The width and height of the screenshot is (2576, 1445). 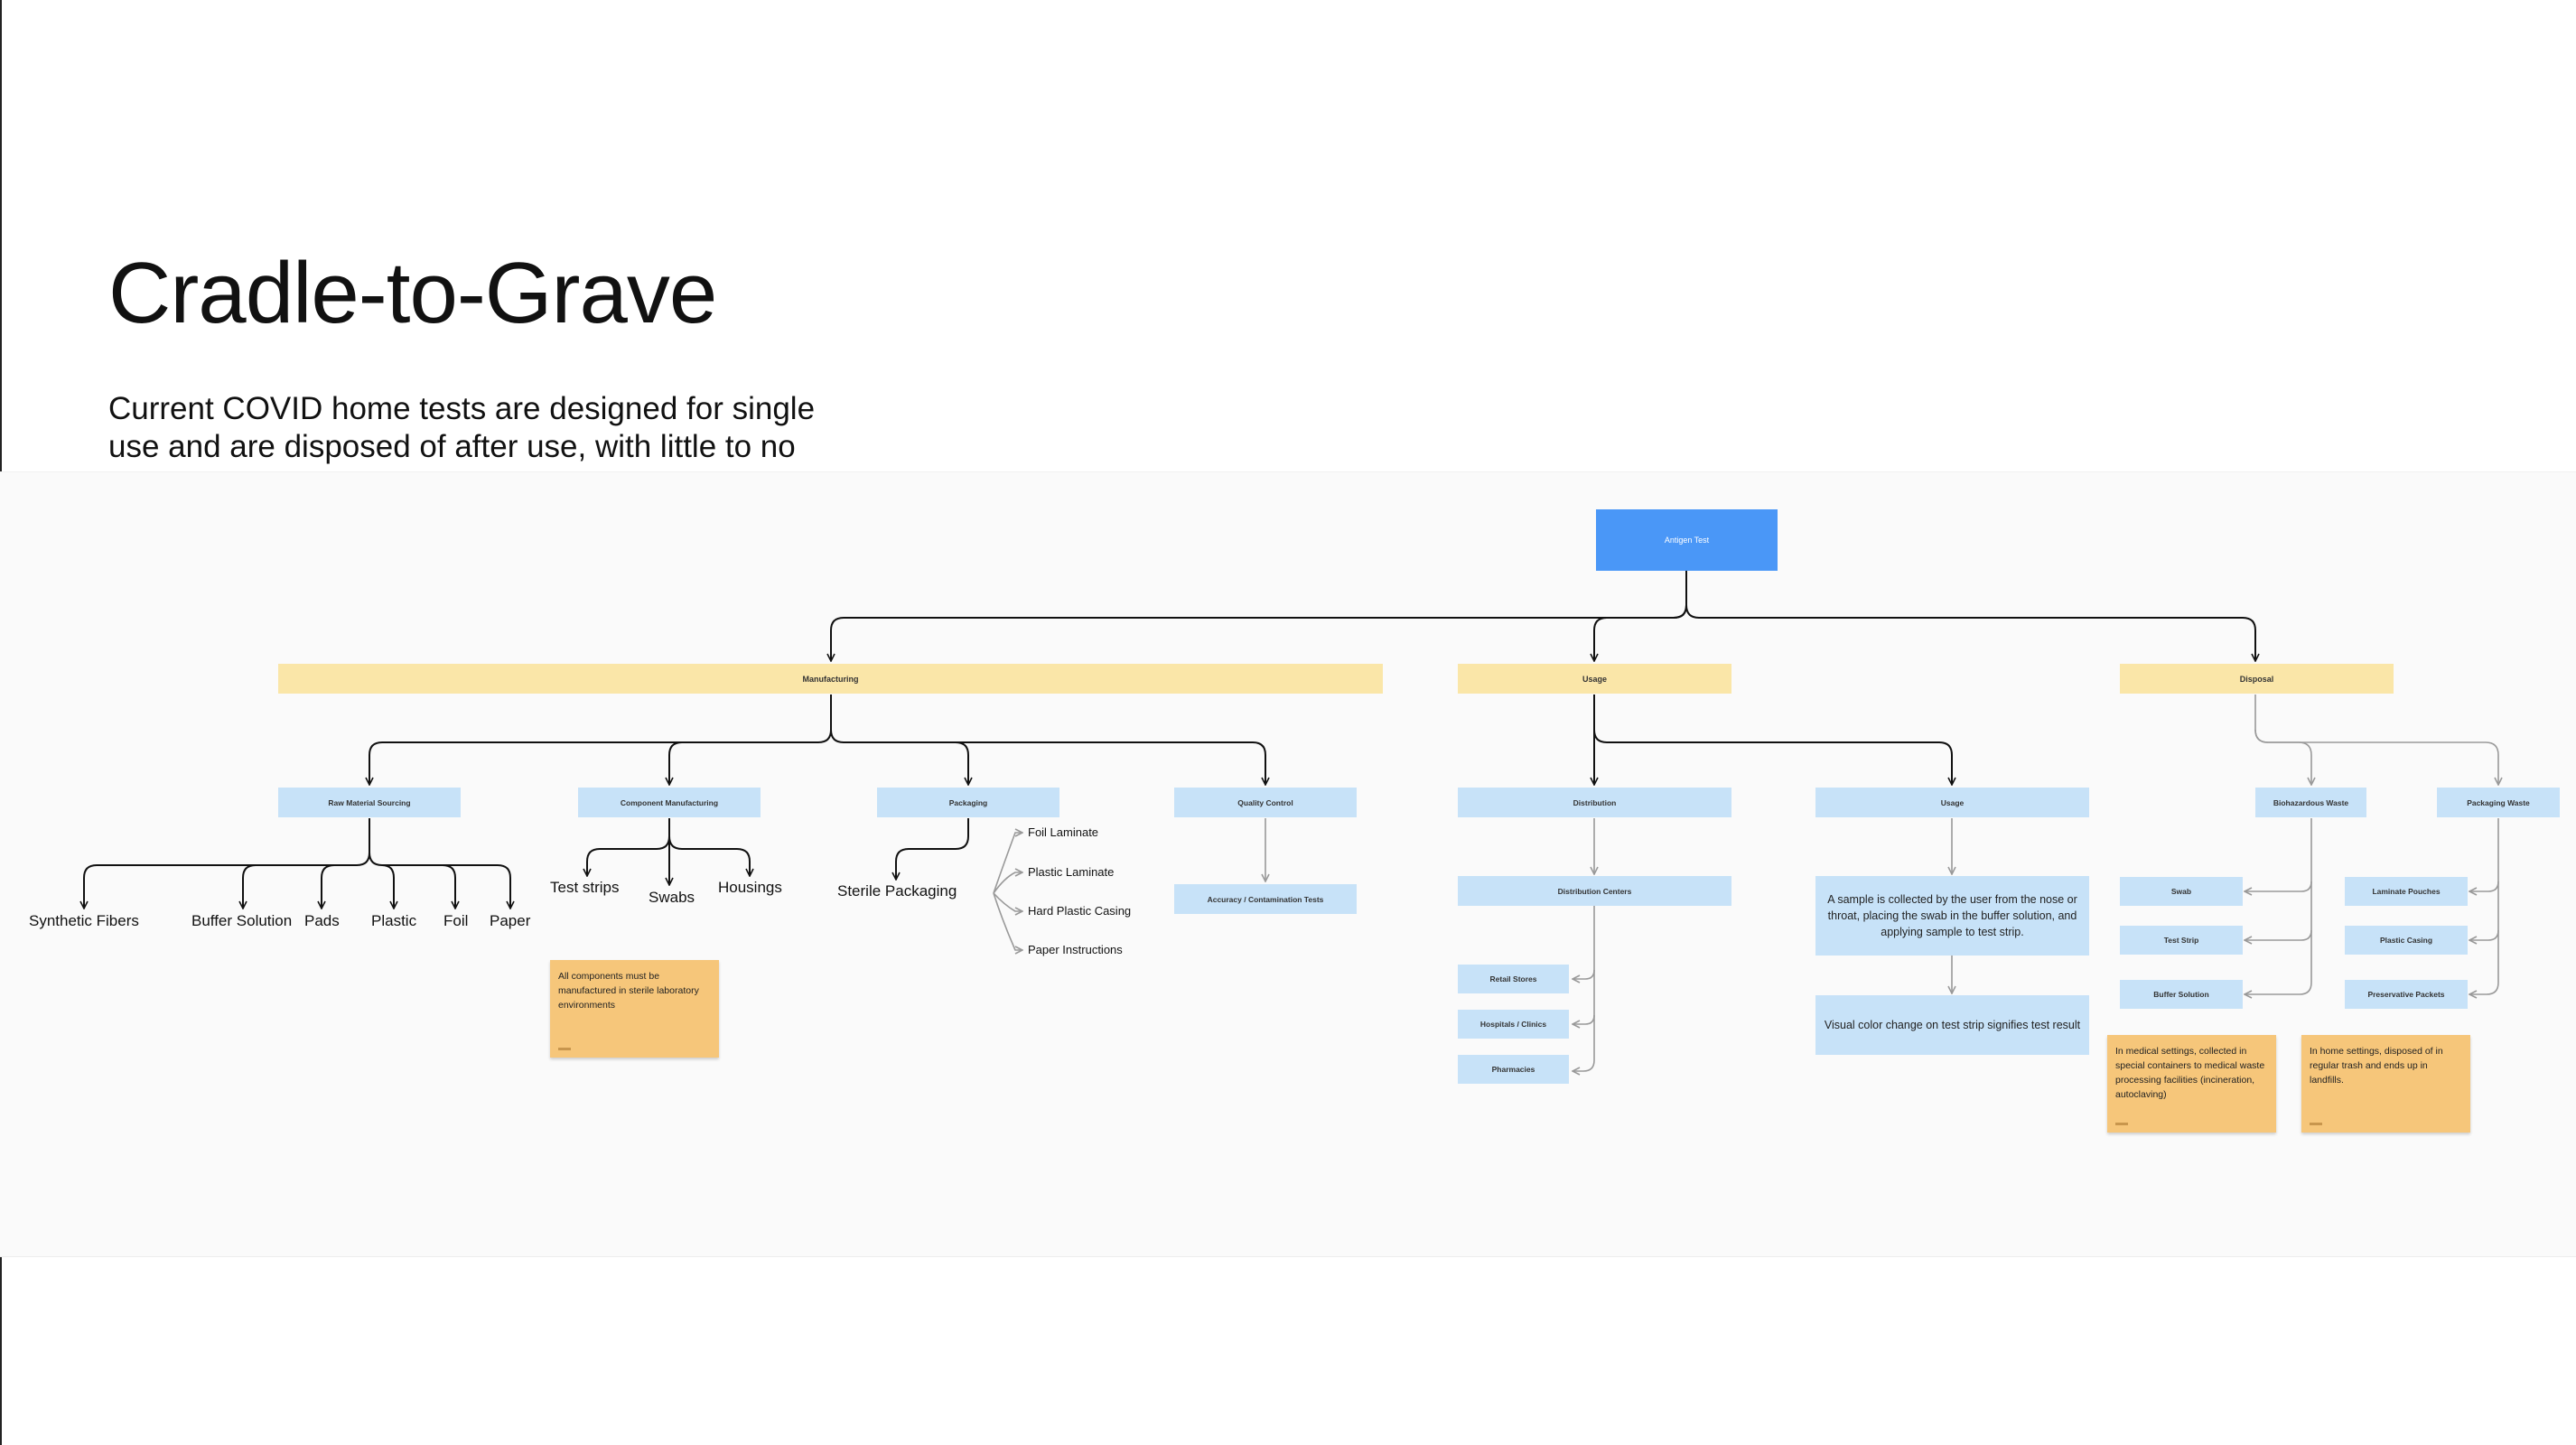 What do you see at coordinates (1071, 872) in the screenshot?
I see `packaging-plastic-laminate: Plastic Laminate` at bounding box center [1071, 872].